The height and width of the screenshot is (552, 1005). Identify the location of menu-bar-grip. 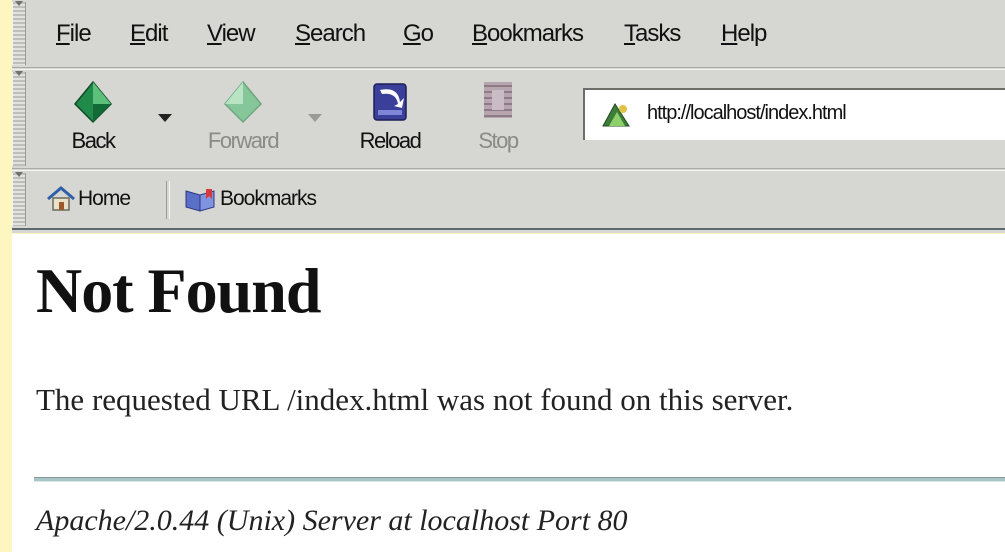
(19, 33).